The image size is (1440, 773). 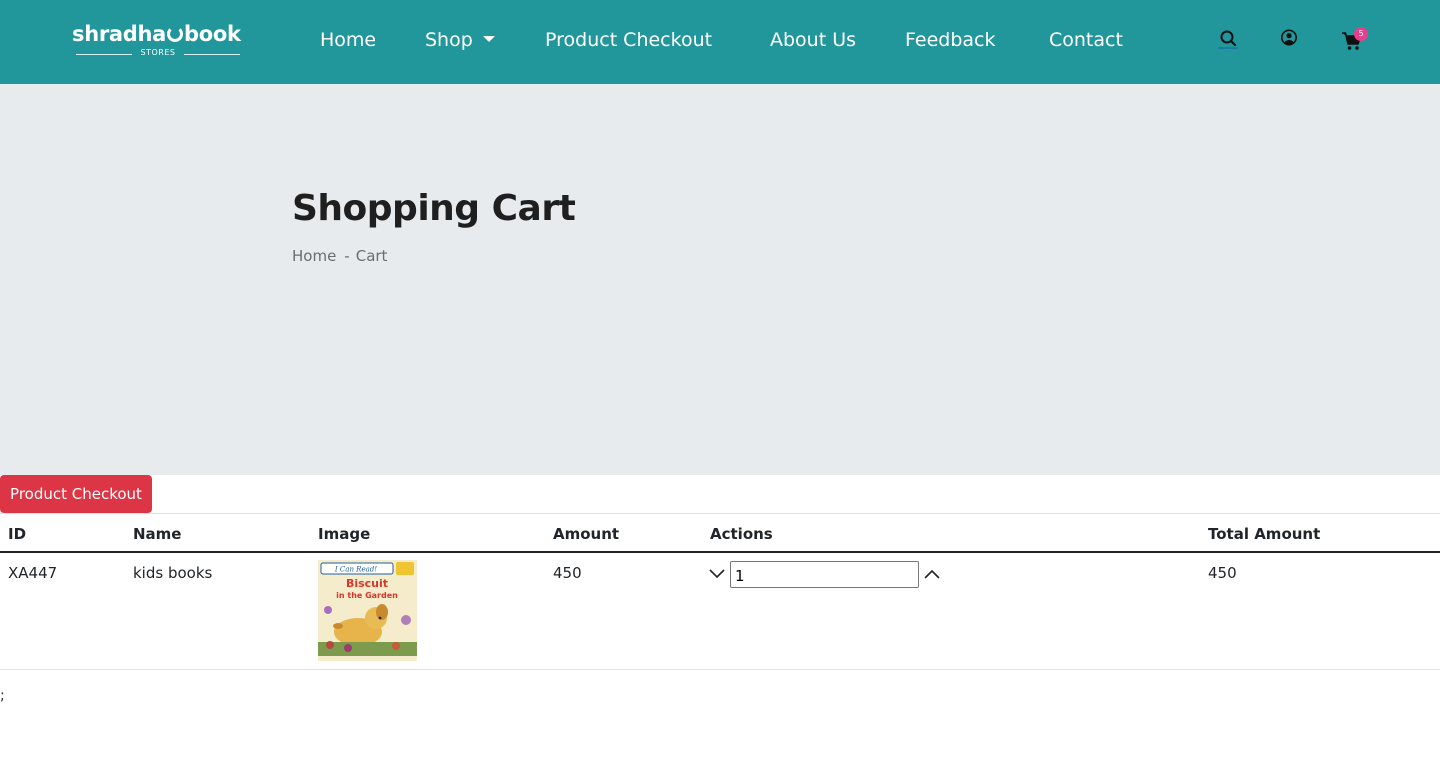 What do you see at coordinates (355, 570) in the screenshot?
I see `book-series-text: I Can Read!` at bounding box center [355, 570].